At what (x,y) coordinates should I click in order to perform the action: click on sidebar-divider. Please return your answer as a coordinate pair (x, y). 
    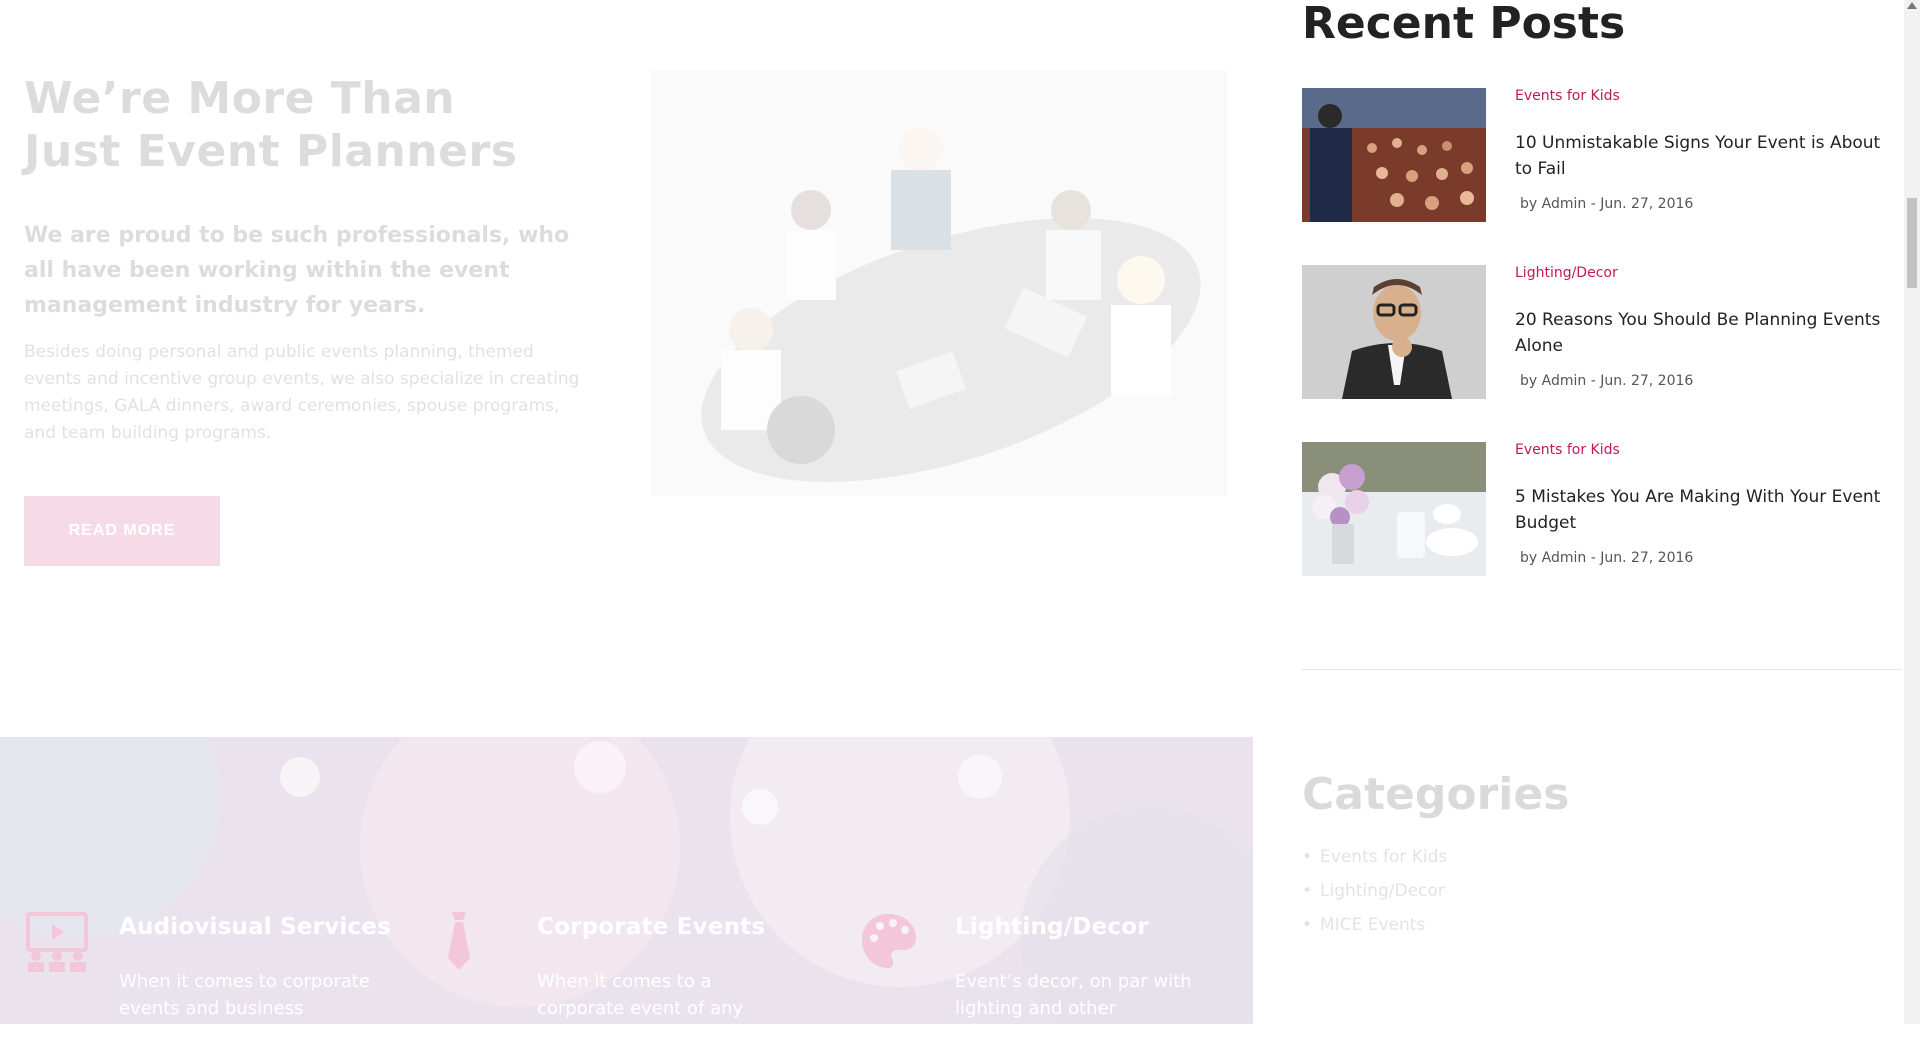
    Looking at the image, I should click on (1602, 669).